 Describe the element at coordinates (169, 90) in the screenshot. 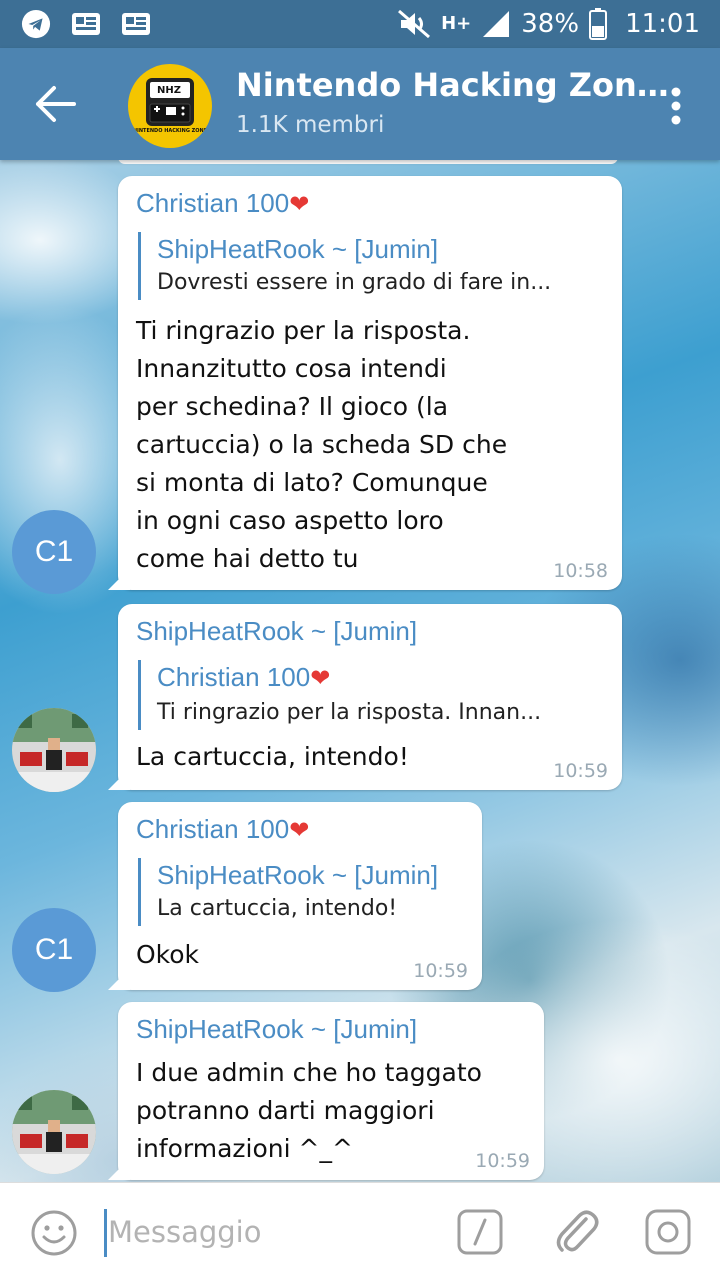

I see `group-avatar-text: NHZ` at that location.